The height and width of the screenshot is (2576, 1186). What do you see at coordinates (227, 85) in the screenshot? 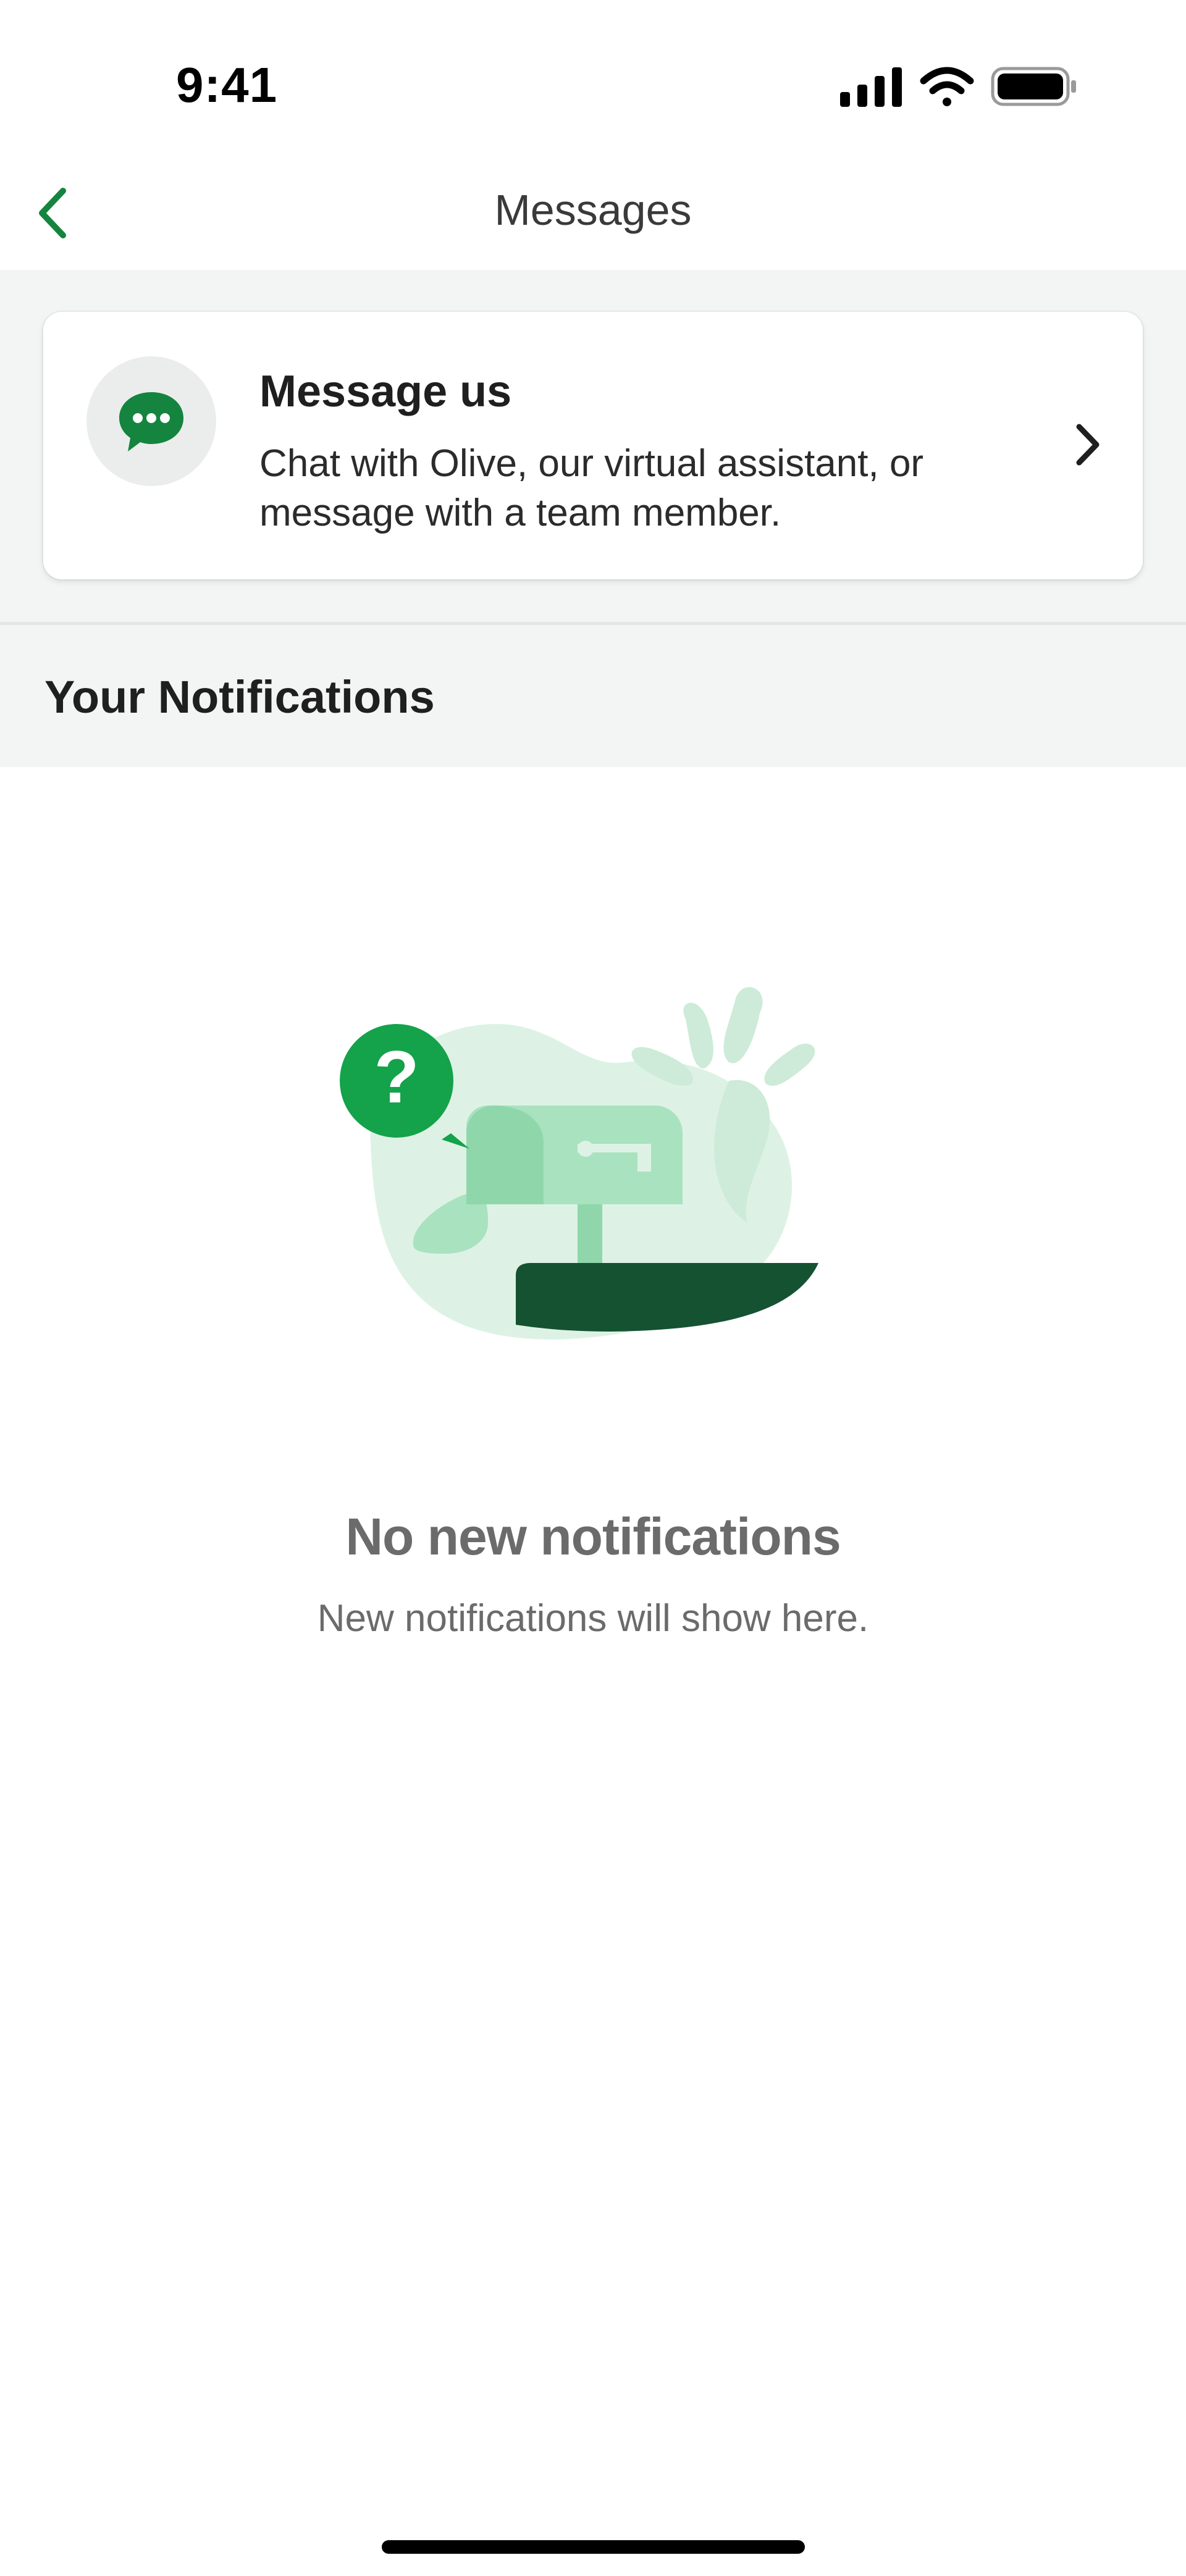
I see `status-time: 9:41` at bounding box center [227, 85].